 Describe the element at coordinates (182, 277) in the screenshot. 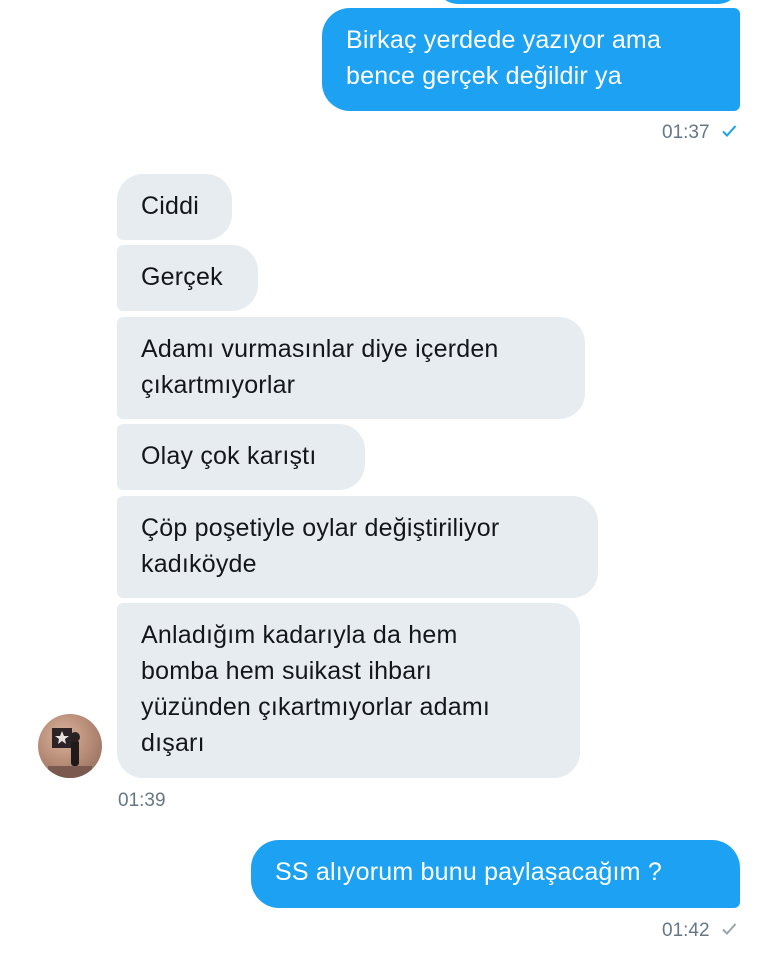

I see `message-text-line: Gerçek` at that location.